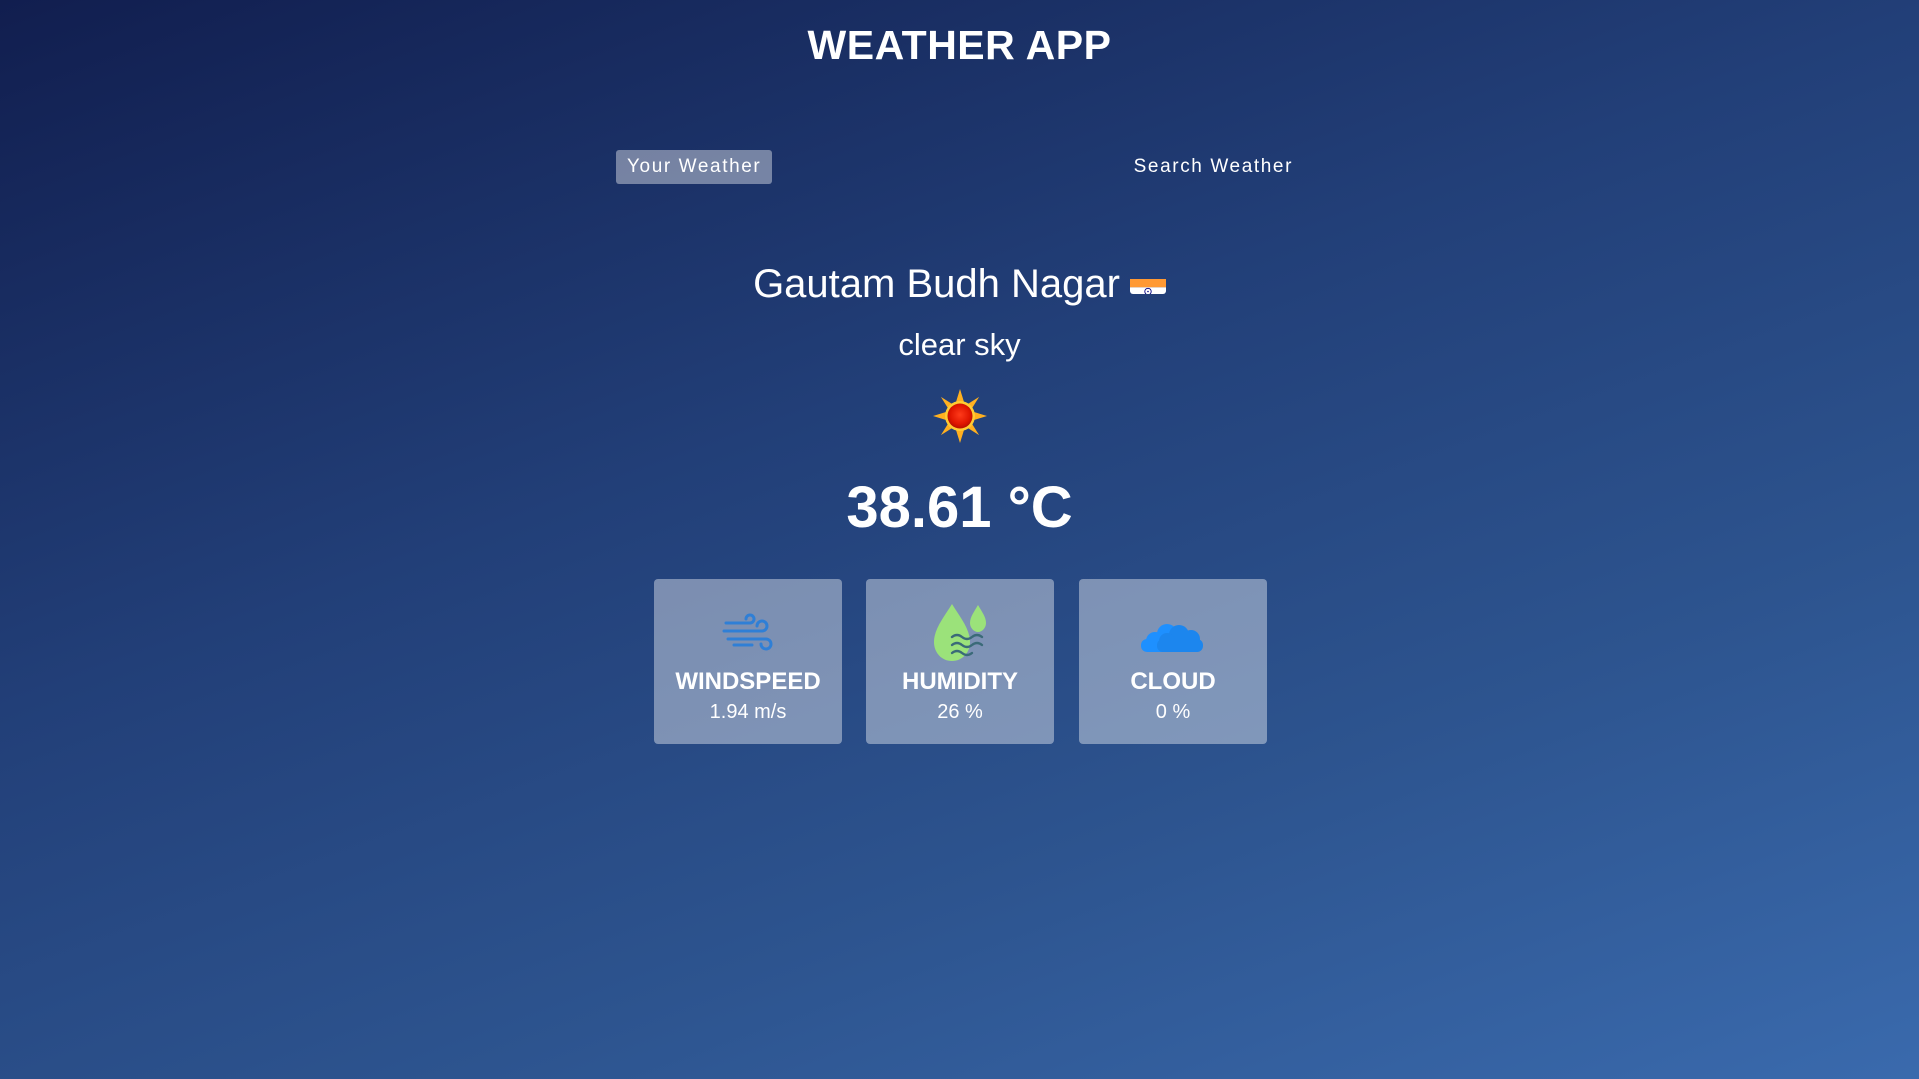 Image resolution: width=1919 pixels, height=1079 pixels. I want to click on weather-description: clear sky, so click(959, 344).